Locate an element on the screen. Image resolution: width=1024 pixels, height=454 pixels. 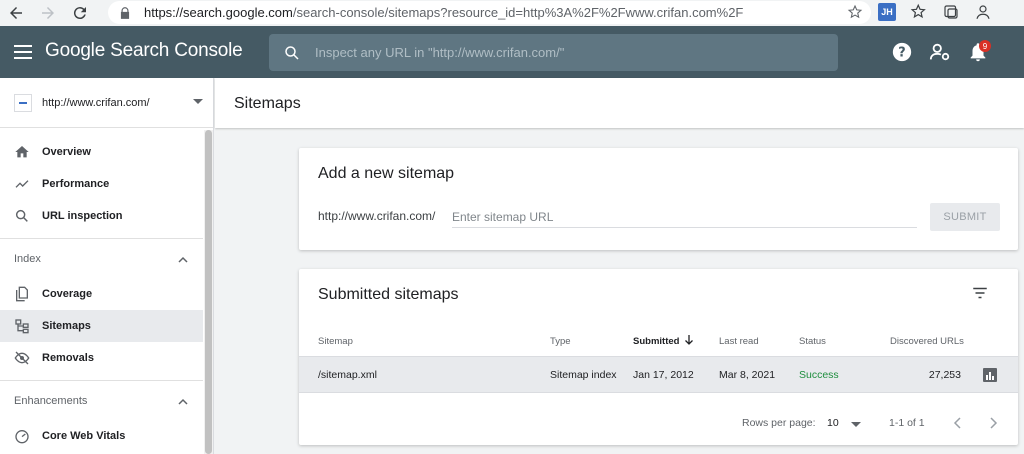
submitted-sitemaps-title: Submitted sitemaps is located at coordinates (388, 294).